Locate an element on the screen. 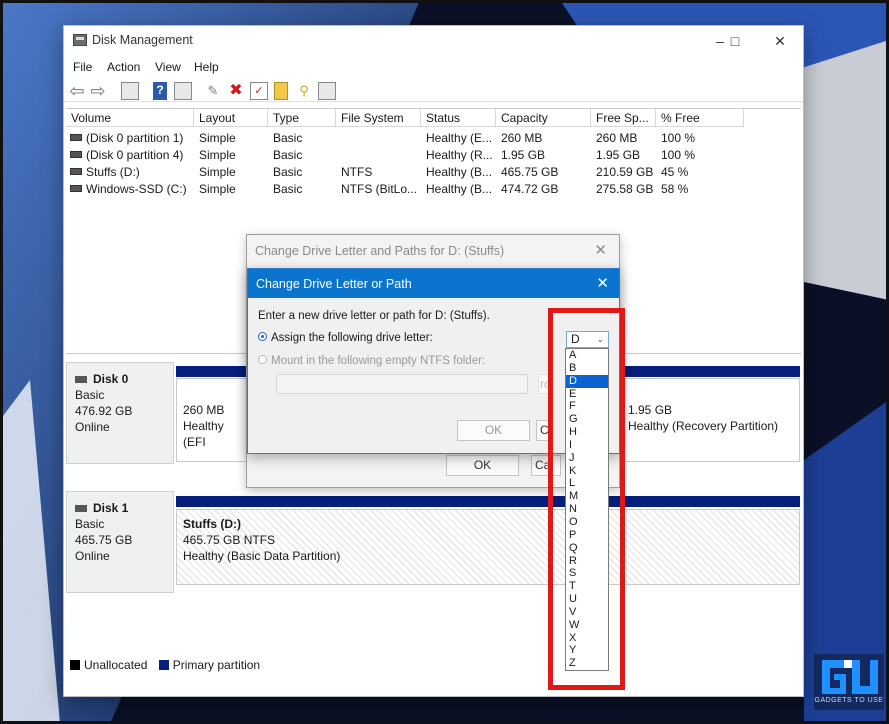 The image size is (889, 724). front-dialog-cancel-button: C is located at coordinates (544, 430).